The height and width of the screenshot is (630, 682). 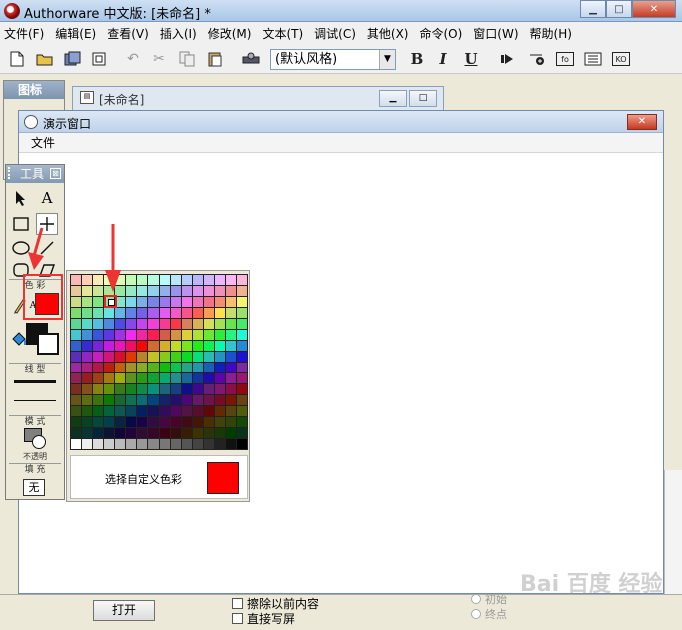 What do you see at coordinates (17, 59) in the screenshot?
I see `new-file-icon` at bounding box center [17, 59].